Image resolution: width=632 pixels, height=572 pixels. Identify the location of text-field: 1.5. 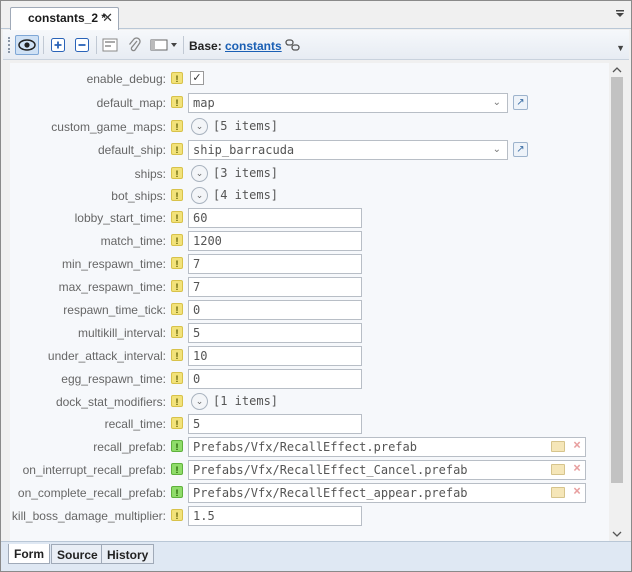
(275, 516).